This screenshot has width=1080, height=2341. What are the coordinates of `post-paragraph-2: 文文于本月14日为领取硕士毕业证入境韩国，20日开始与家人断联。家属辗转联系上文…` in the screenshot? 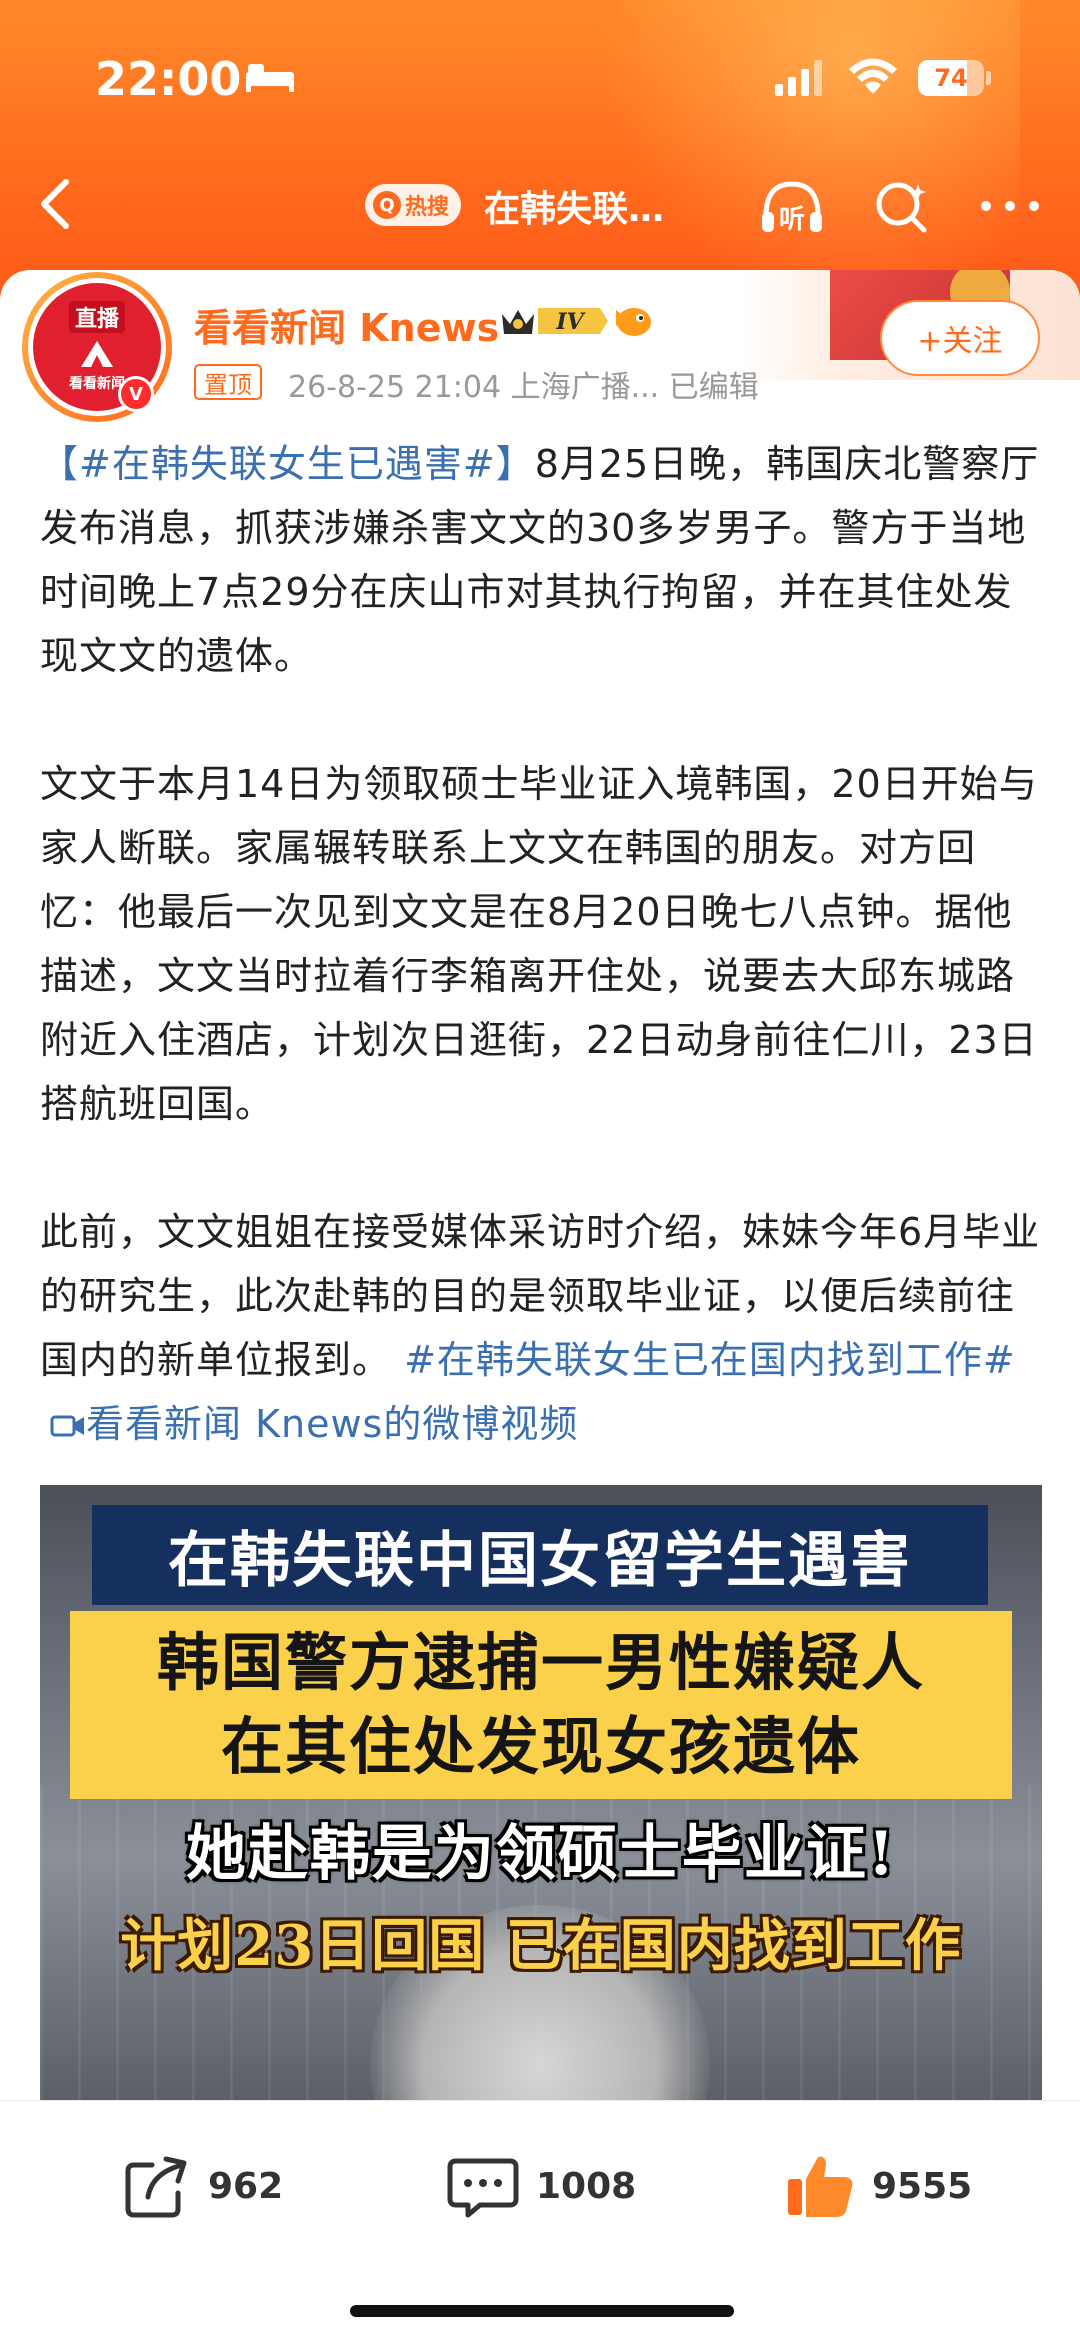 It's located at (539, 944).